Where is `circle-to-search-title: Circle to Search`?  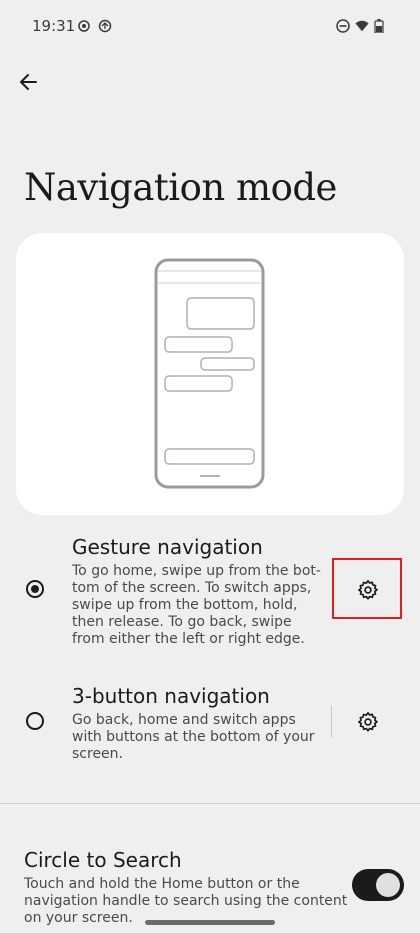
circle-to-search-title: Circle to Search is located at coordinates (103, 860).